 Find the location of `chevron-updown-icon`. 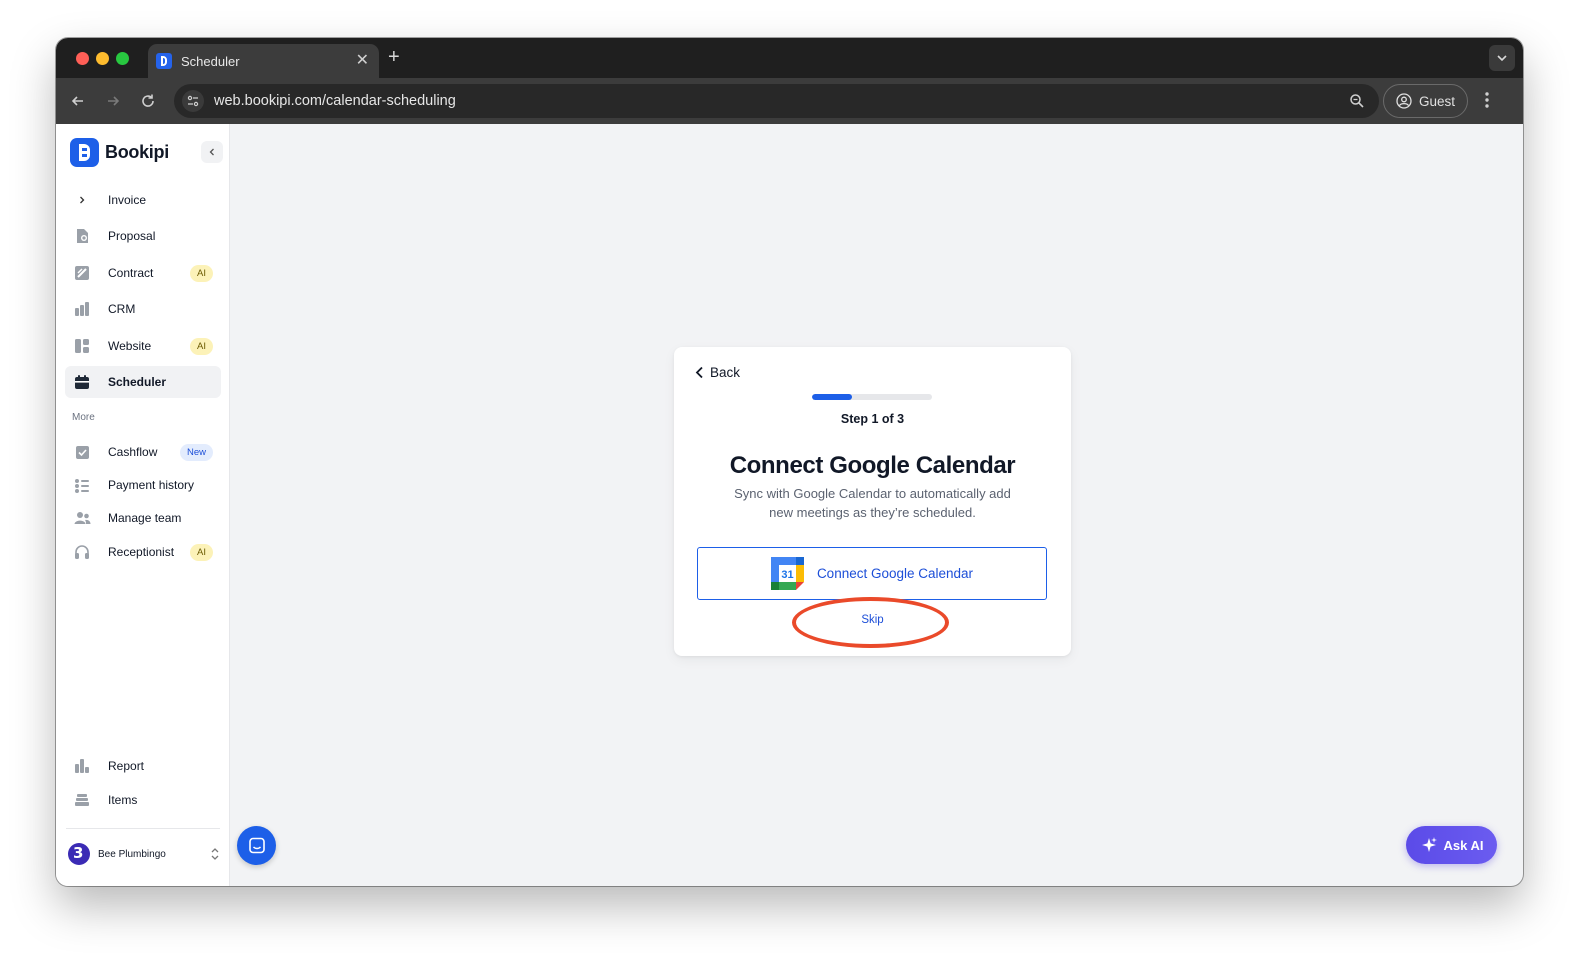

chevron-updown-icon is located at coordinates (215, 854).